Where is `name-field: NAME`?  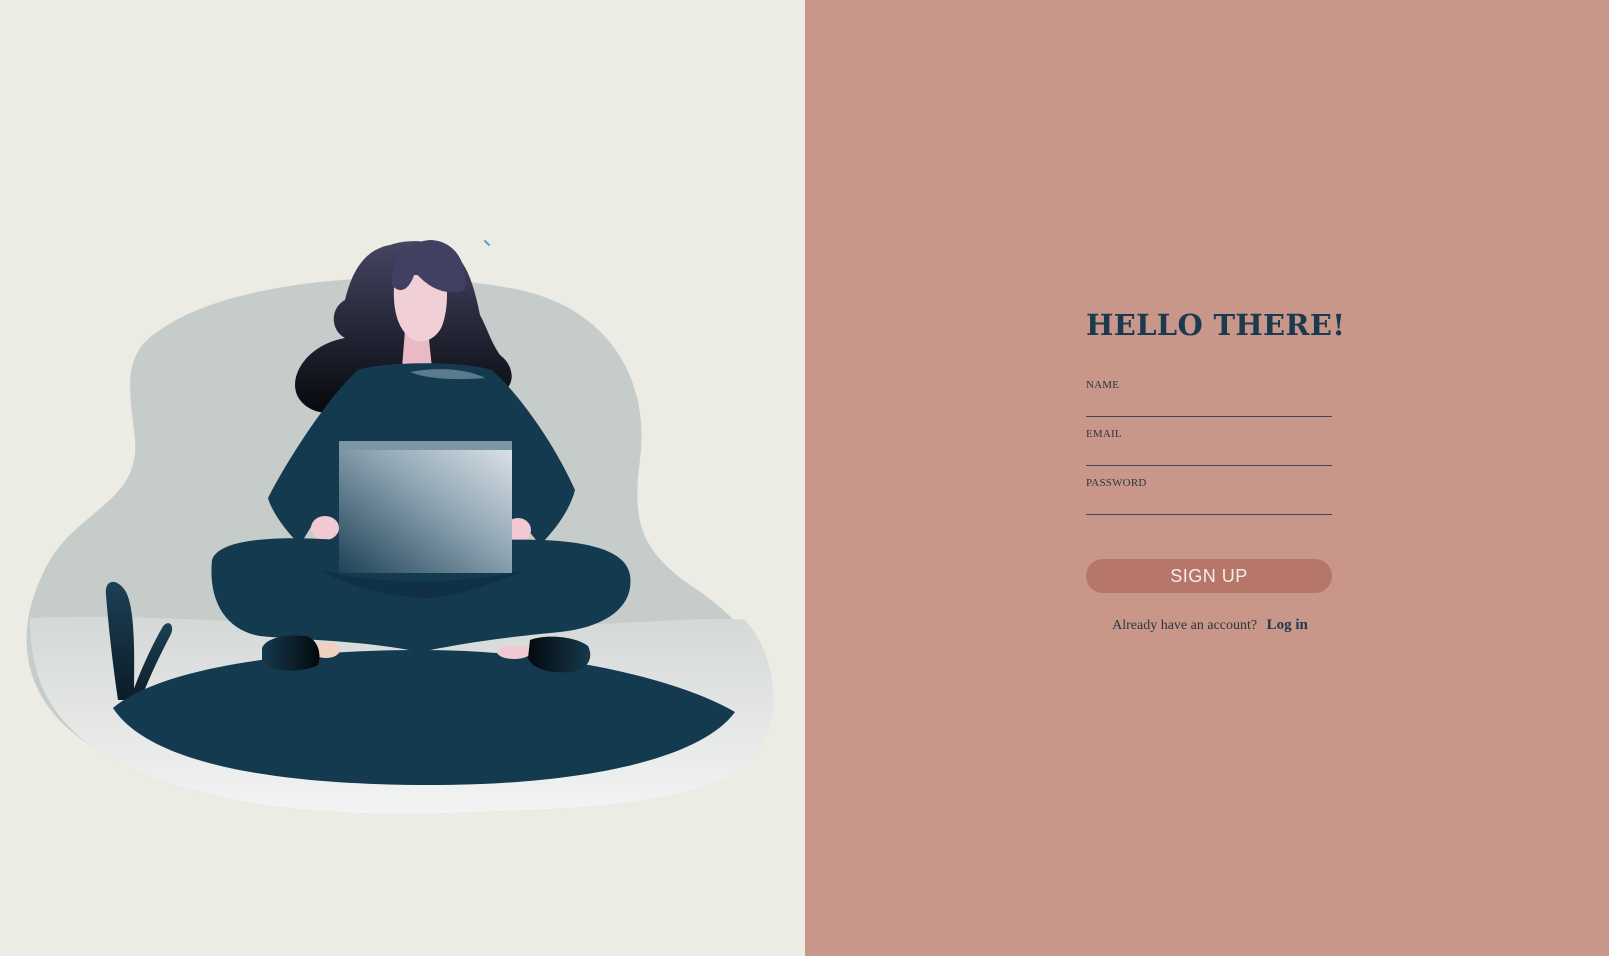 name-field: NAME is located at coordinates (1210, 394).